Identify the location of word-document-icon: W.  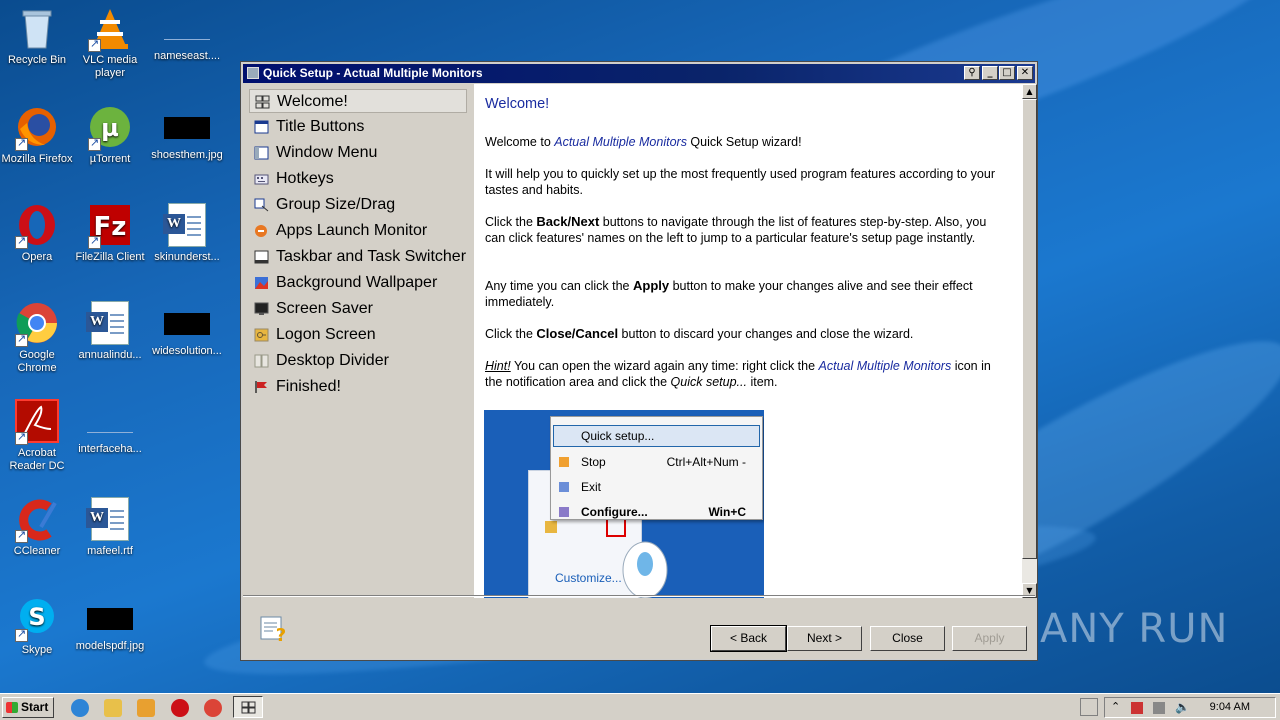
(107, 519).